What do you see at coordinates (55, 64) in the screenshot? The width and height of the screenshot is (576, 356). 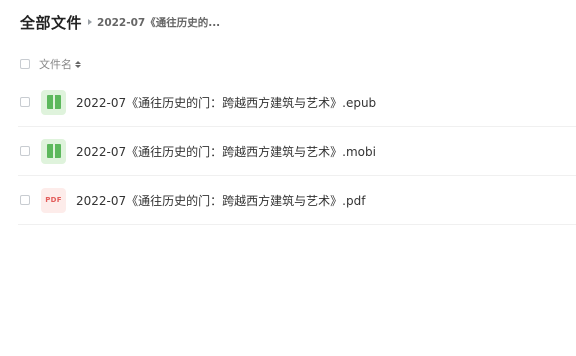 I see `column-header-filename: 文件名` at bounding box center [55, 64].